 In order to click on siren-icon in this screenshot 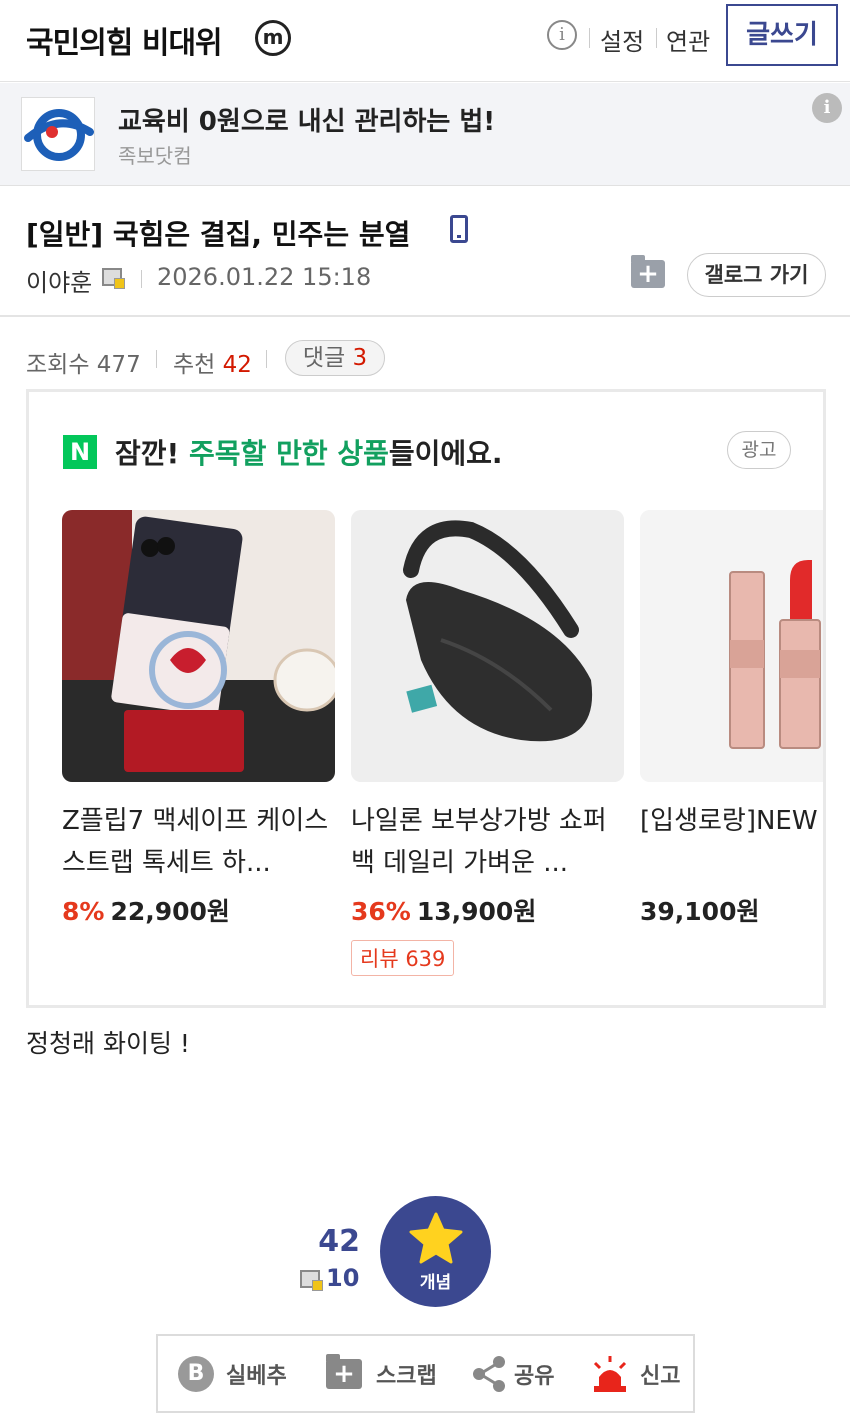, I will do `click(610, 1373)`.